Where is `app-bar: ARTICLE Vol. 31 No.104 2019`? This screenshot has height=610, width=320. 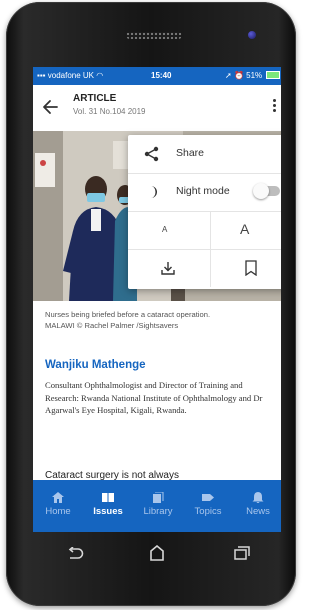
app-bar: ARTICLE Vol. 31 No.104 2019 is located at coordinates (157, 108).